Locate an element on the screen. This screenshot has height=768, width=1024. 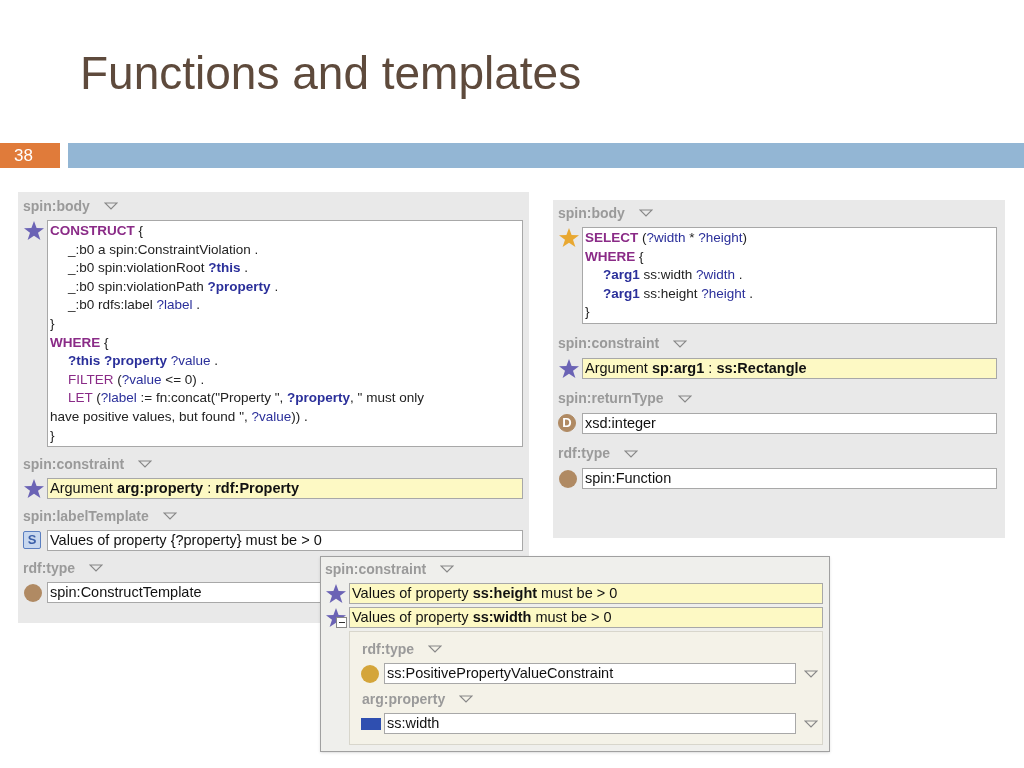
code-line: ?arg1 ss:height ?height . is located at coordinates (678, 293).